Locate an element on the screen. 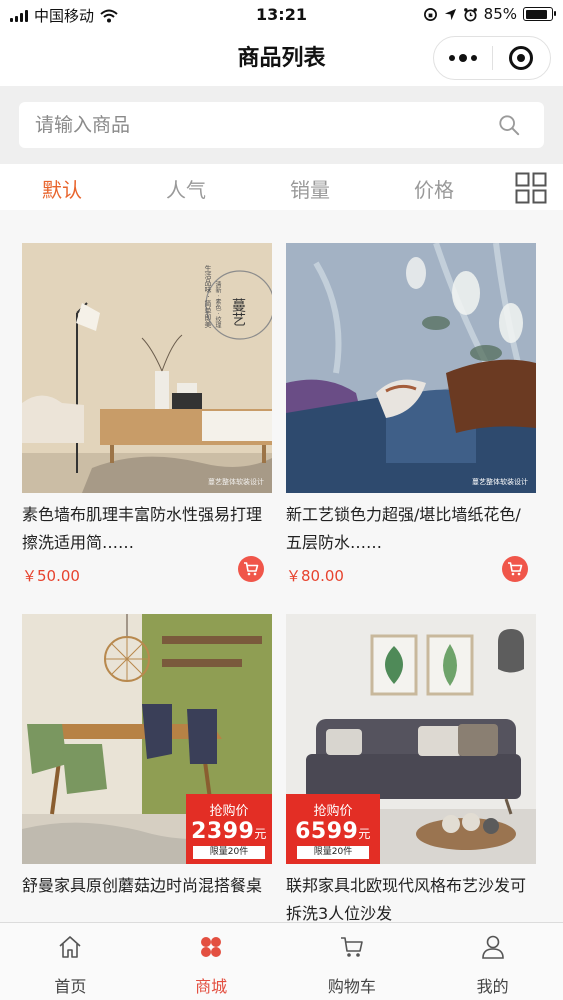  sort-tab-popularity: 人气 is located at coordinates (186, 188).